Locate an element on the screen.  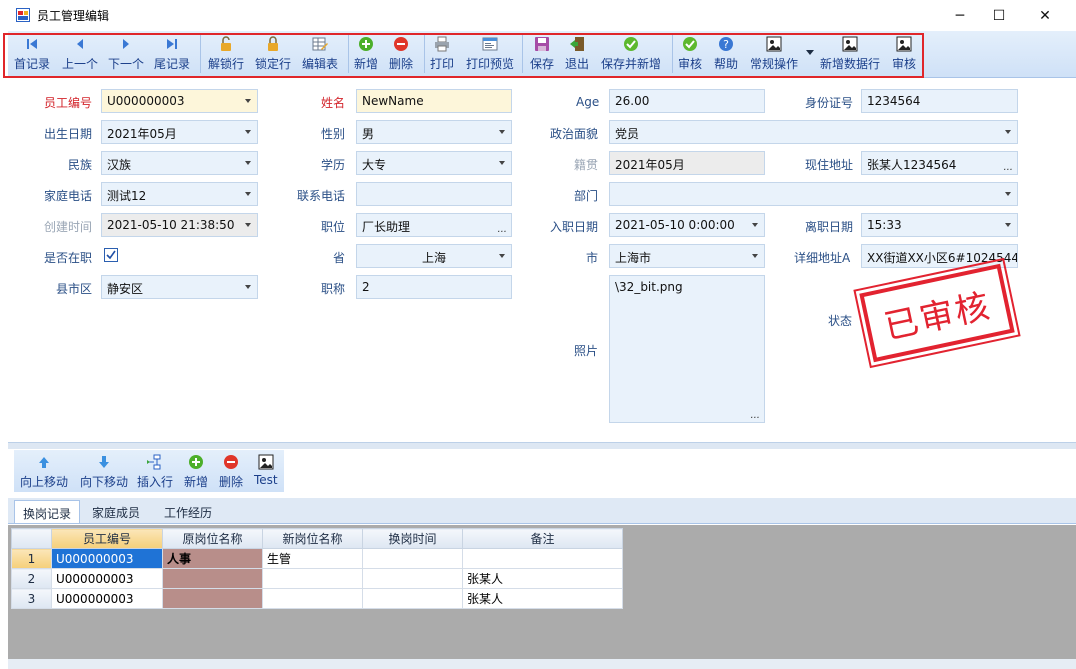
education-combo: 大专 is located at coordinates (434, 163).